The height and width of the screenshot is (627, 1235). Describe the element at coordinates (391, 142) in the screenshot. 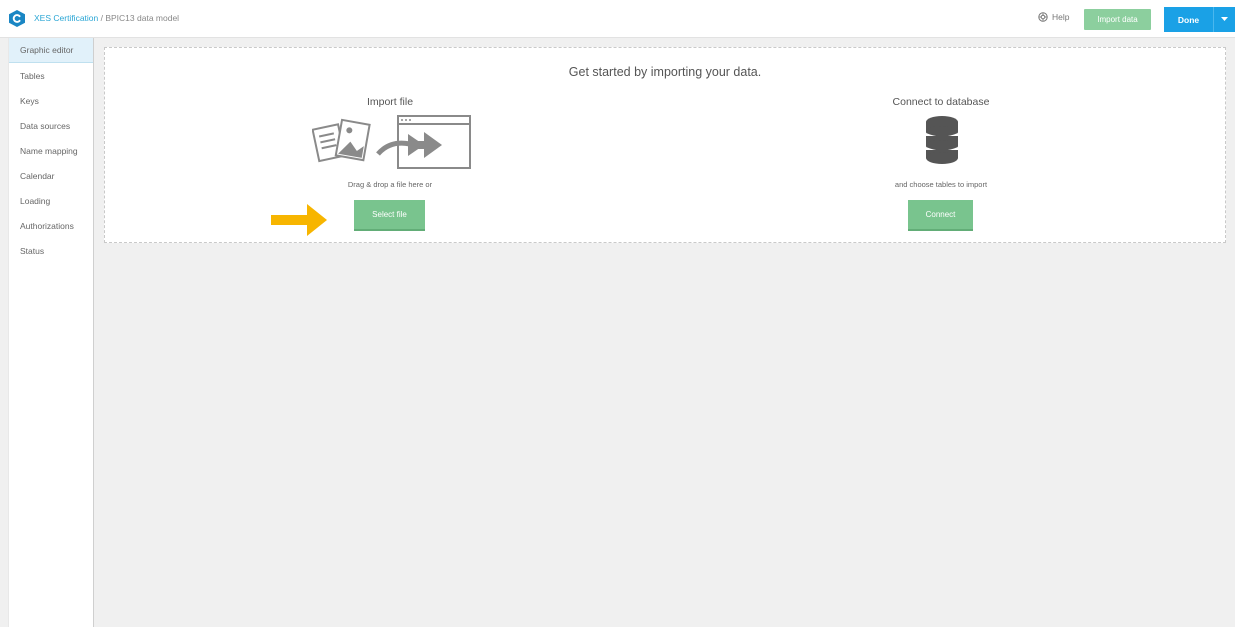

I see `file-upload-icon` at that location.